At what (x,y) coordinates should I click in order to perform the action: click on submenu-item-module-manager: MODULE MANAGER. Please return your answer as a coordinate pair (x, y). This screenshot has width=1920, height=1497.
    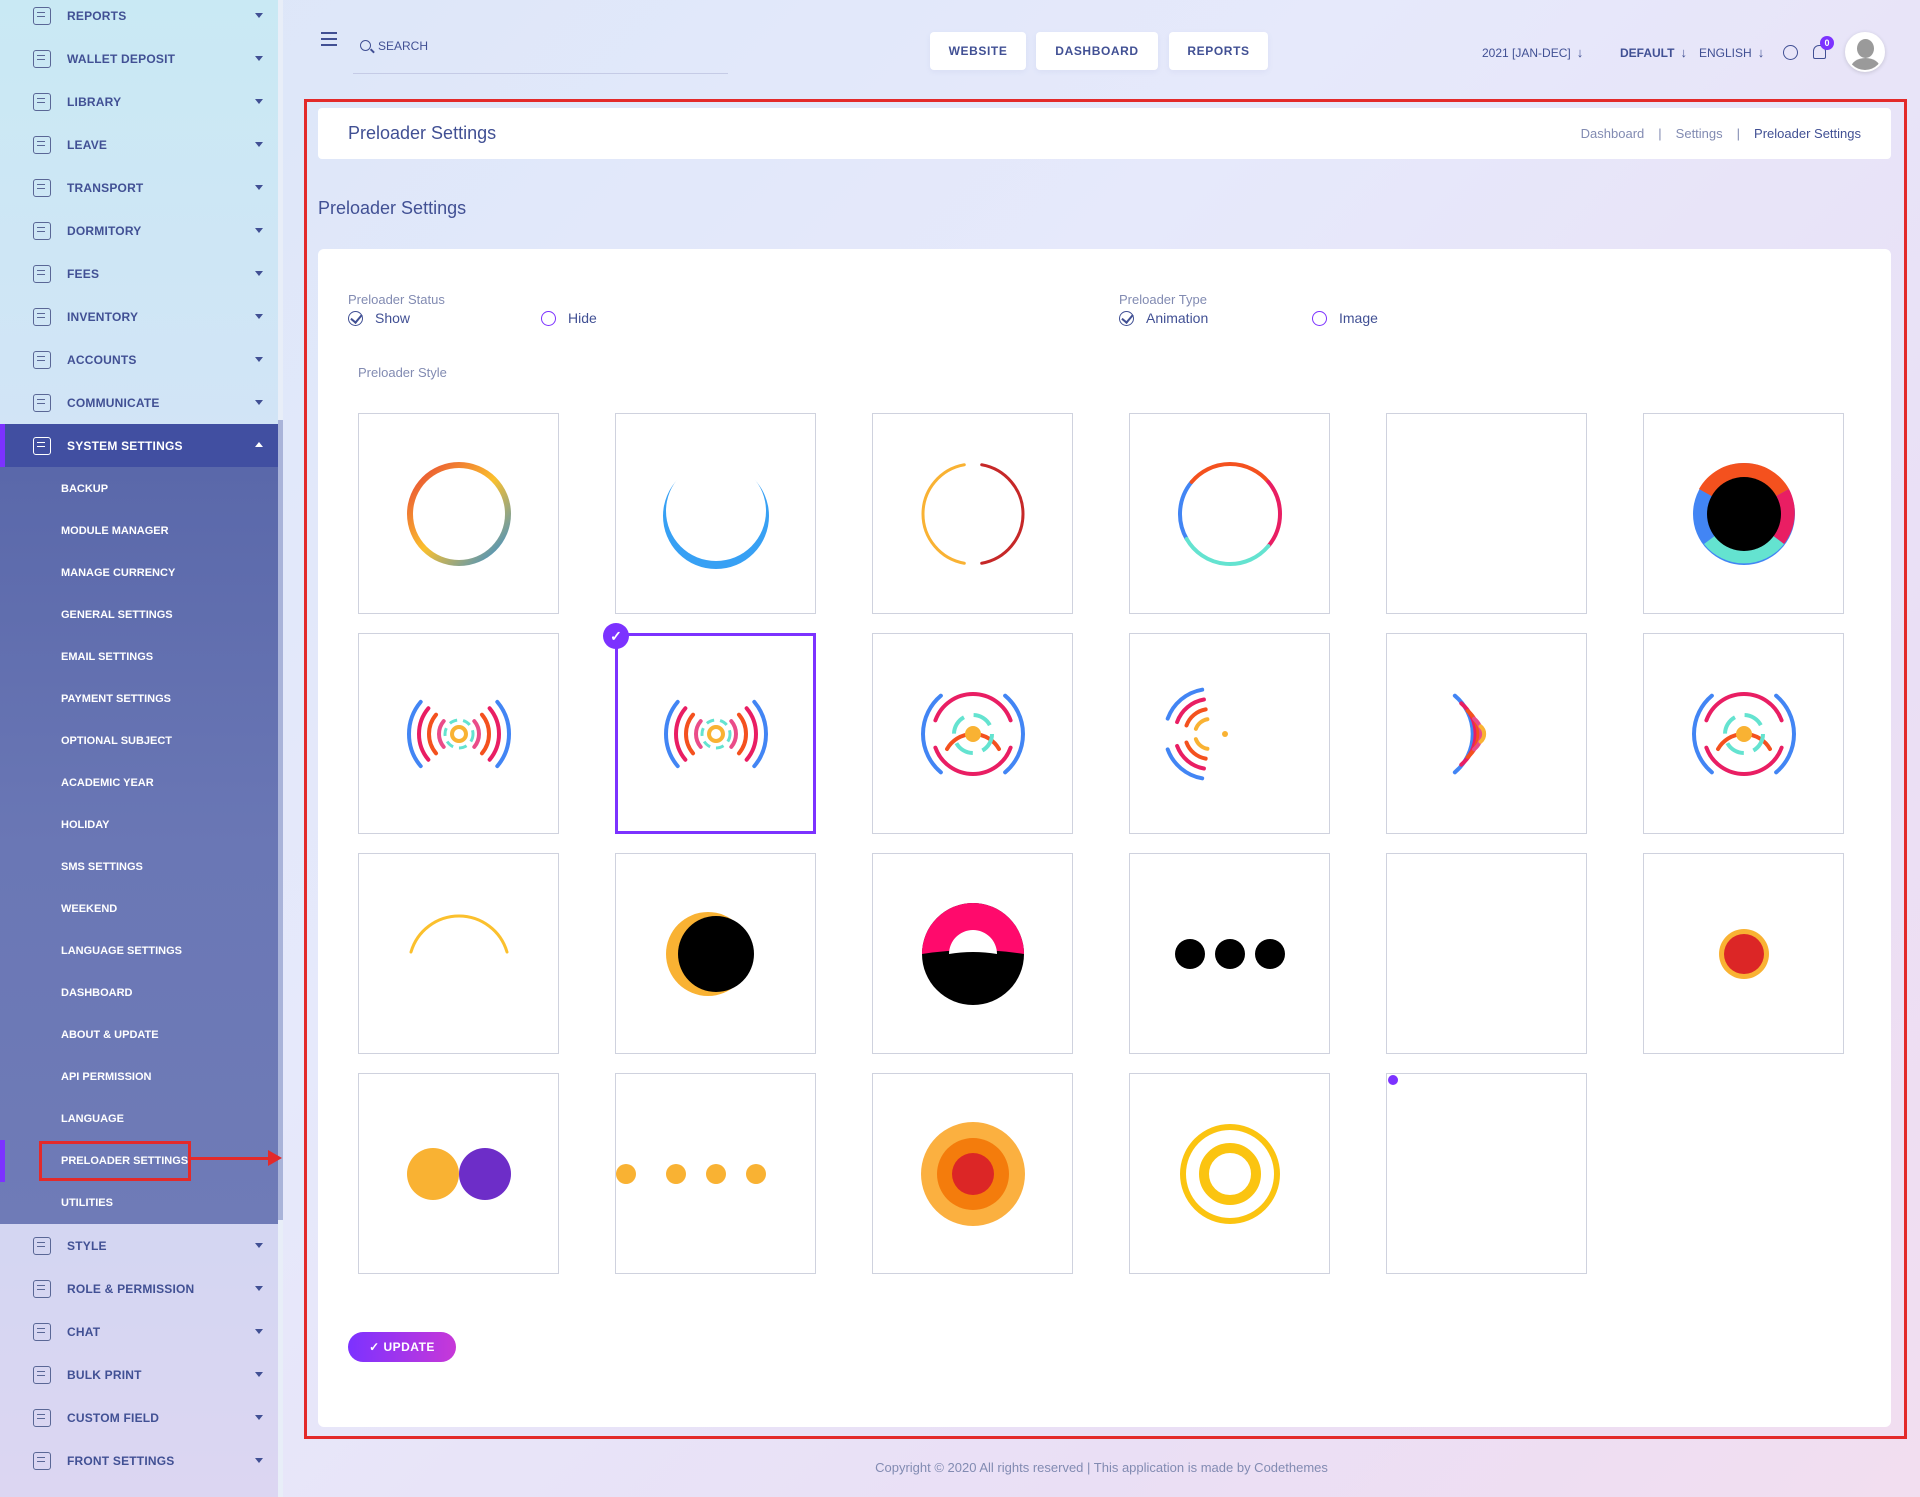
    Looking at the image, I should click on (141, 531).